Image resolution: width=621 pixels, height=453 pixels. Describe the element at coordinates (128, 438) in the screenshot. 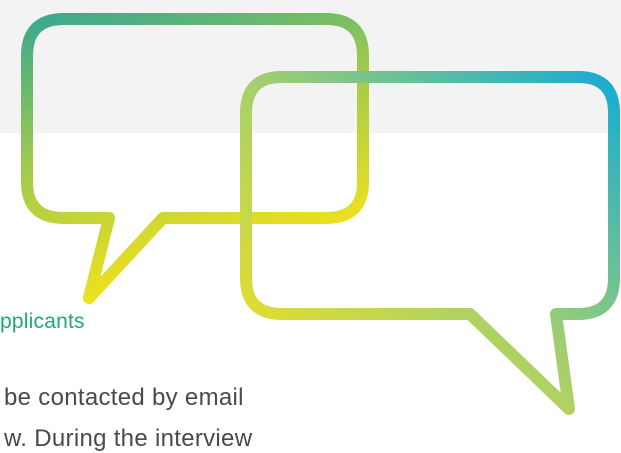

I see `body-text-line-2: w. During the interview` at that location.